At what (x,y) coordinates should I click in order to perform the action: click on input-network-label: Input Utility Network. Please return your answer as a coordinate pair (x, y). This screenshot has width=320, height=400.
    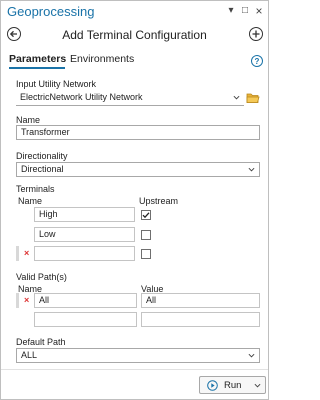
    Looking at the image, I should click on (56, 84).